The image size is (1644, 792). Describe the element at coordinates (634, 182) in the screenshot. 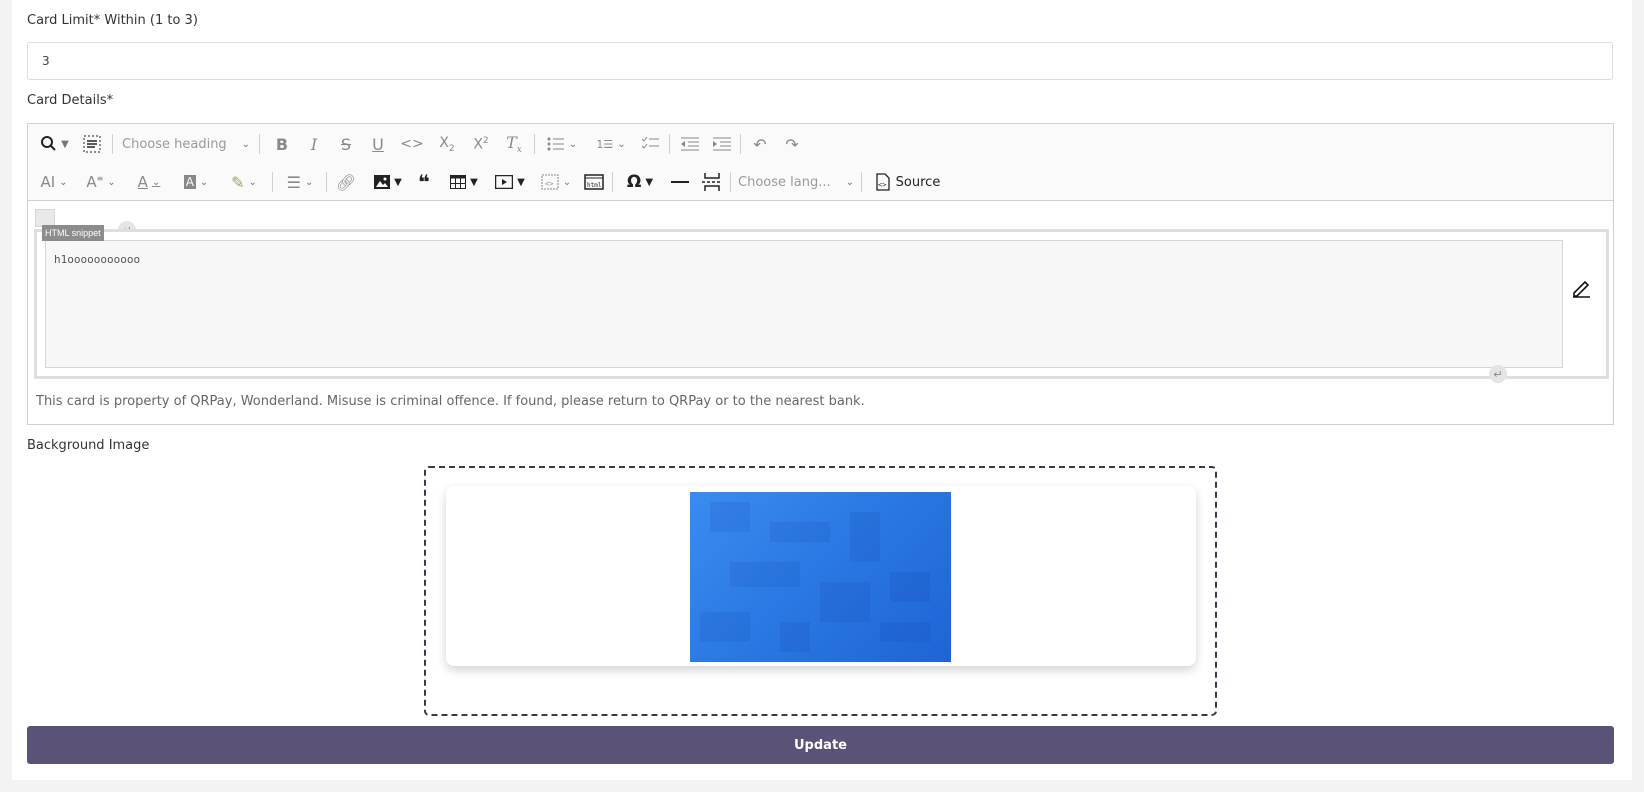

I see `special-chars-icon: Ω` at that location.